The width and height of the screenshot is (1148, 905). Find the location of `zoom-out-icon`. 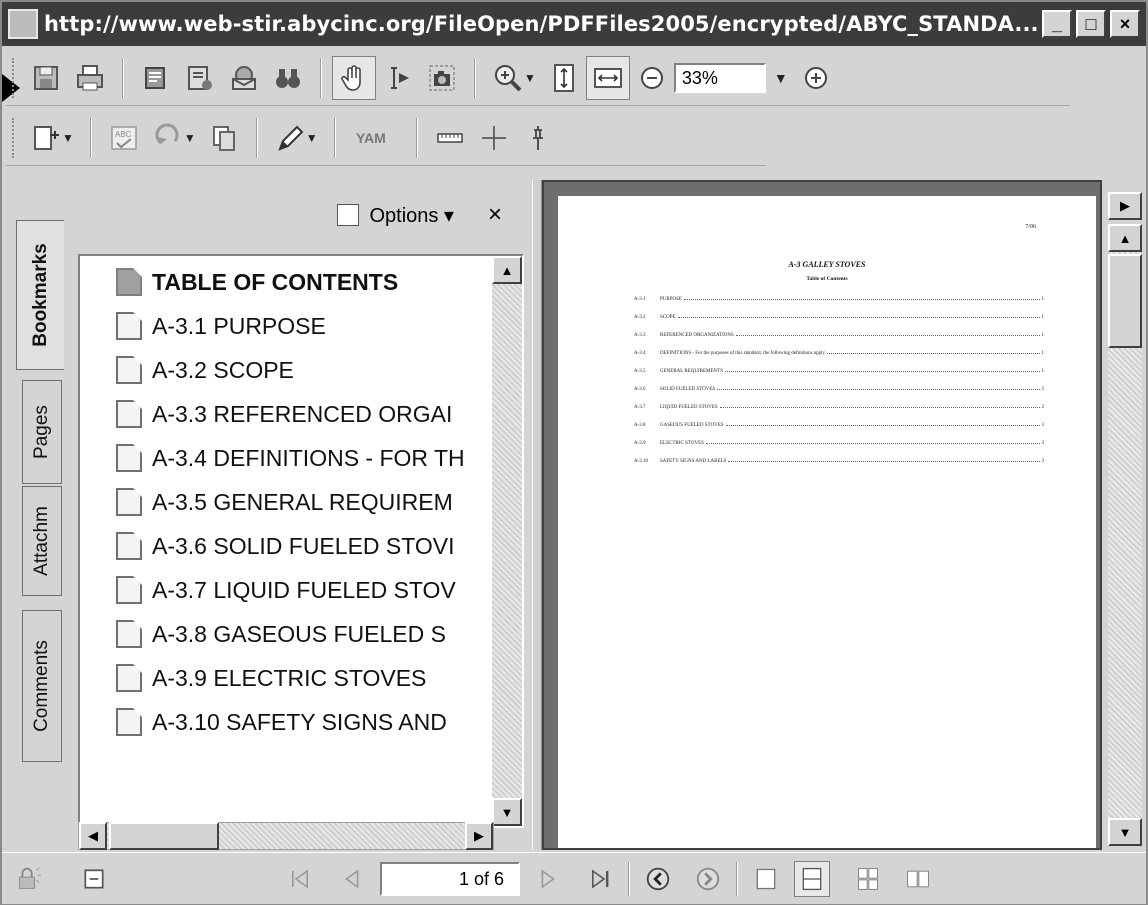

zoom-out-icon is located at coordinates (652, 78).